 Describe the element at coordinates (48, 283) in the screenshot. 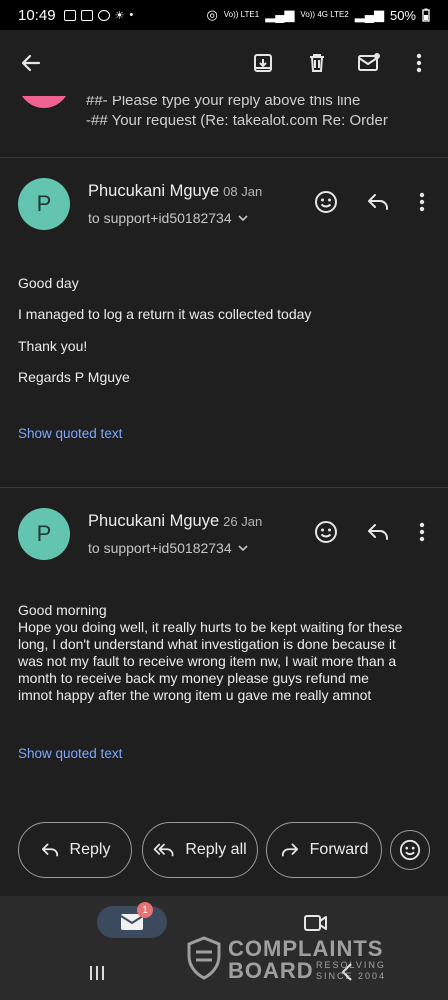

I see `message-body-line: Good day` at that location.